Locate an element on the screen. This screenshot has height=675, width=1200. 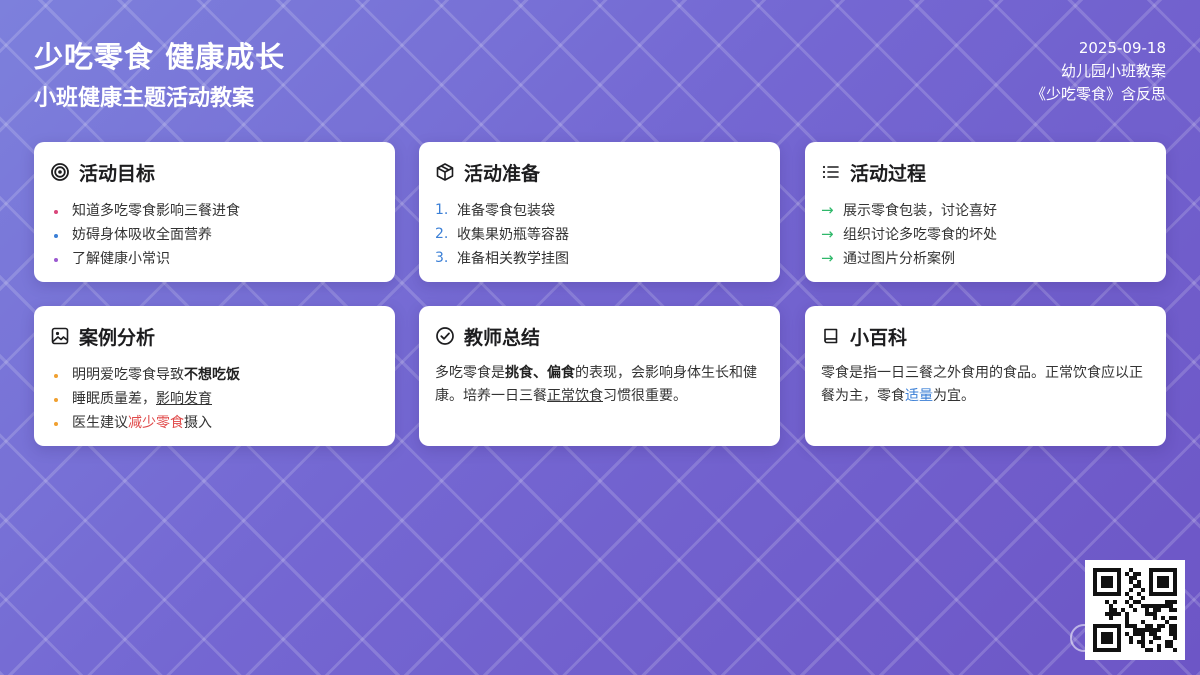
list-item: 2. 收集果奶瓶等容器 is located at coordinates (599, 234).